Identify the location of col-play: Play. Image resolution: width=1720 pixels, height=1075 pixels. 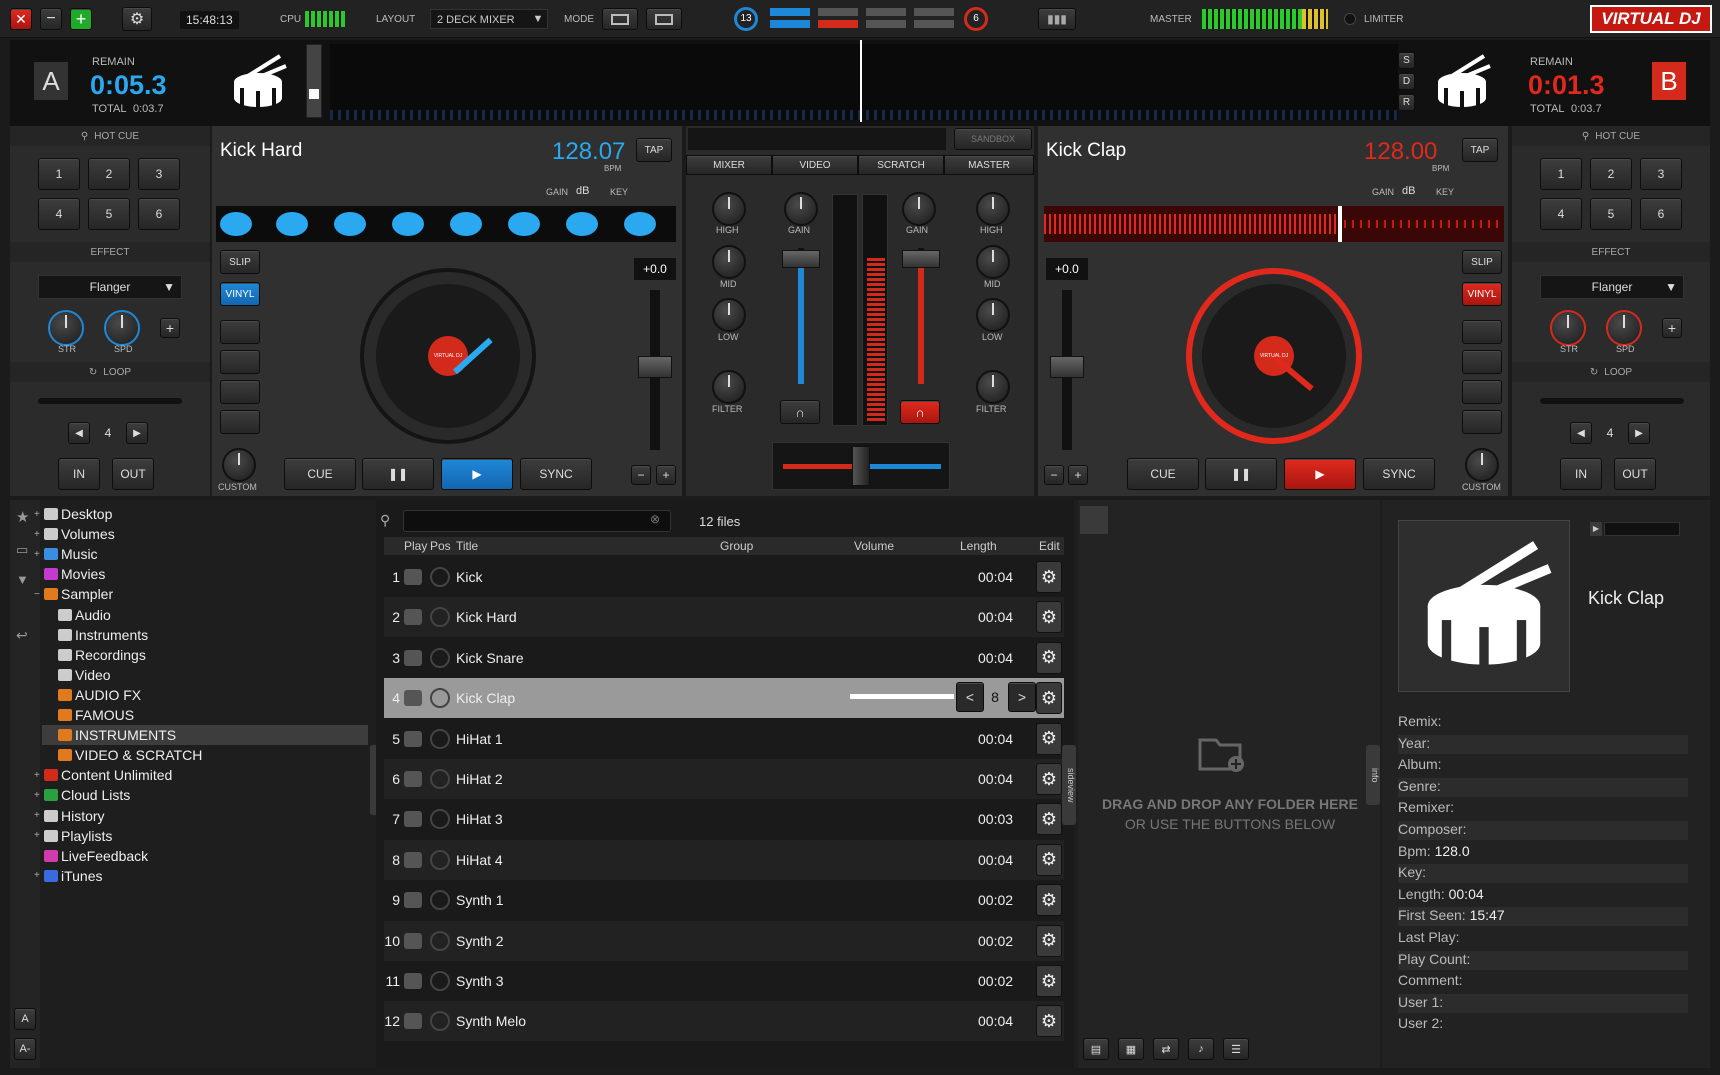
(415, 546).